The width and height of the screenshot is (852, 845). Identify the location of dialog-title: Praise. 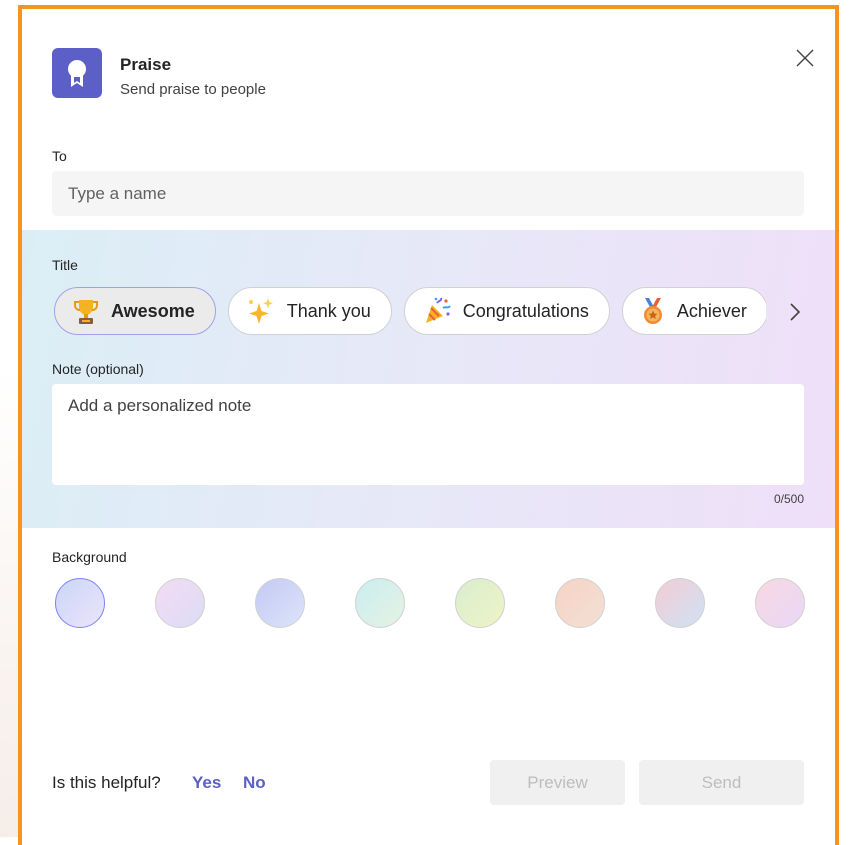
(146, 64).